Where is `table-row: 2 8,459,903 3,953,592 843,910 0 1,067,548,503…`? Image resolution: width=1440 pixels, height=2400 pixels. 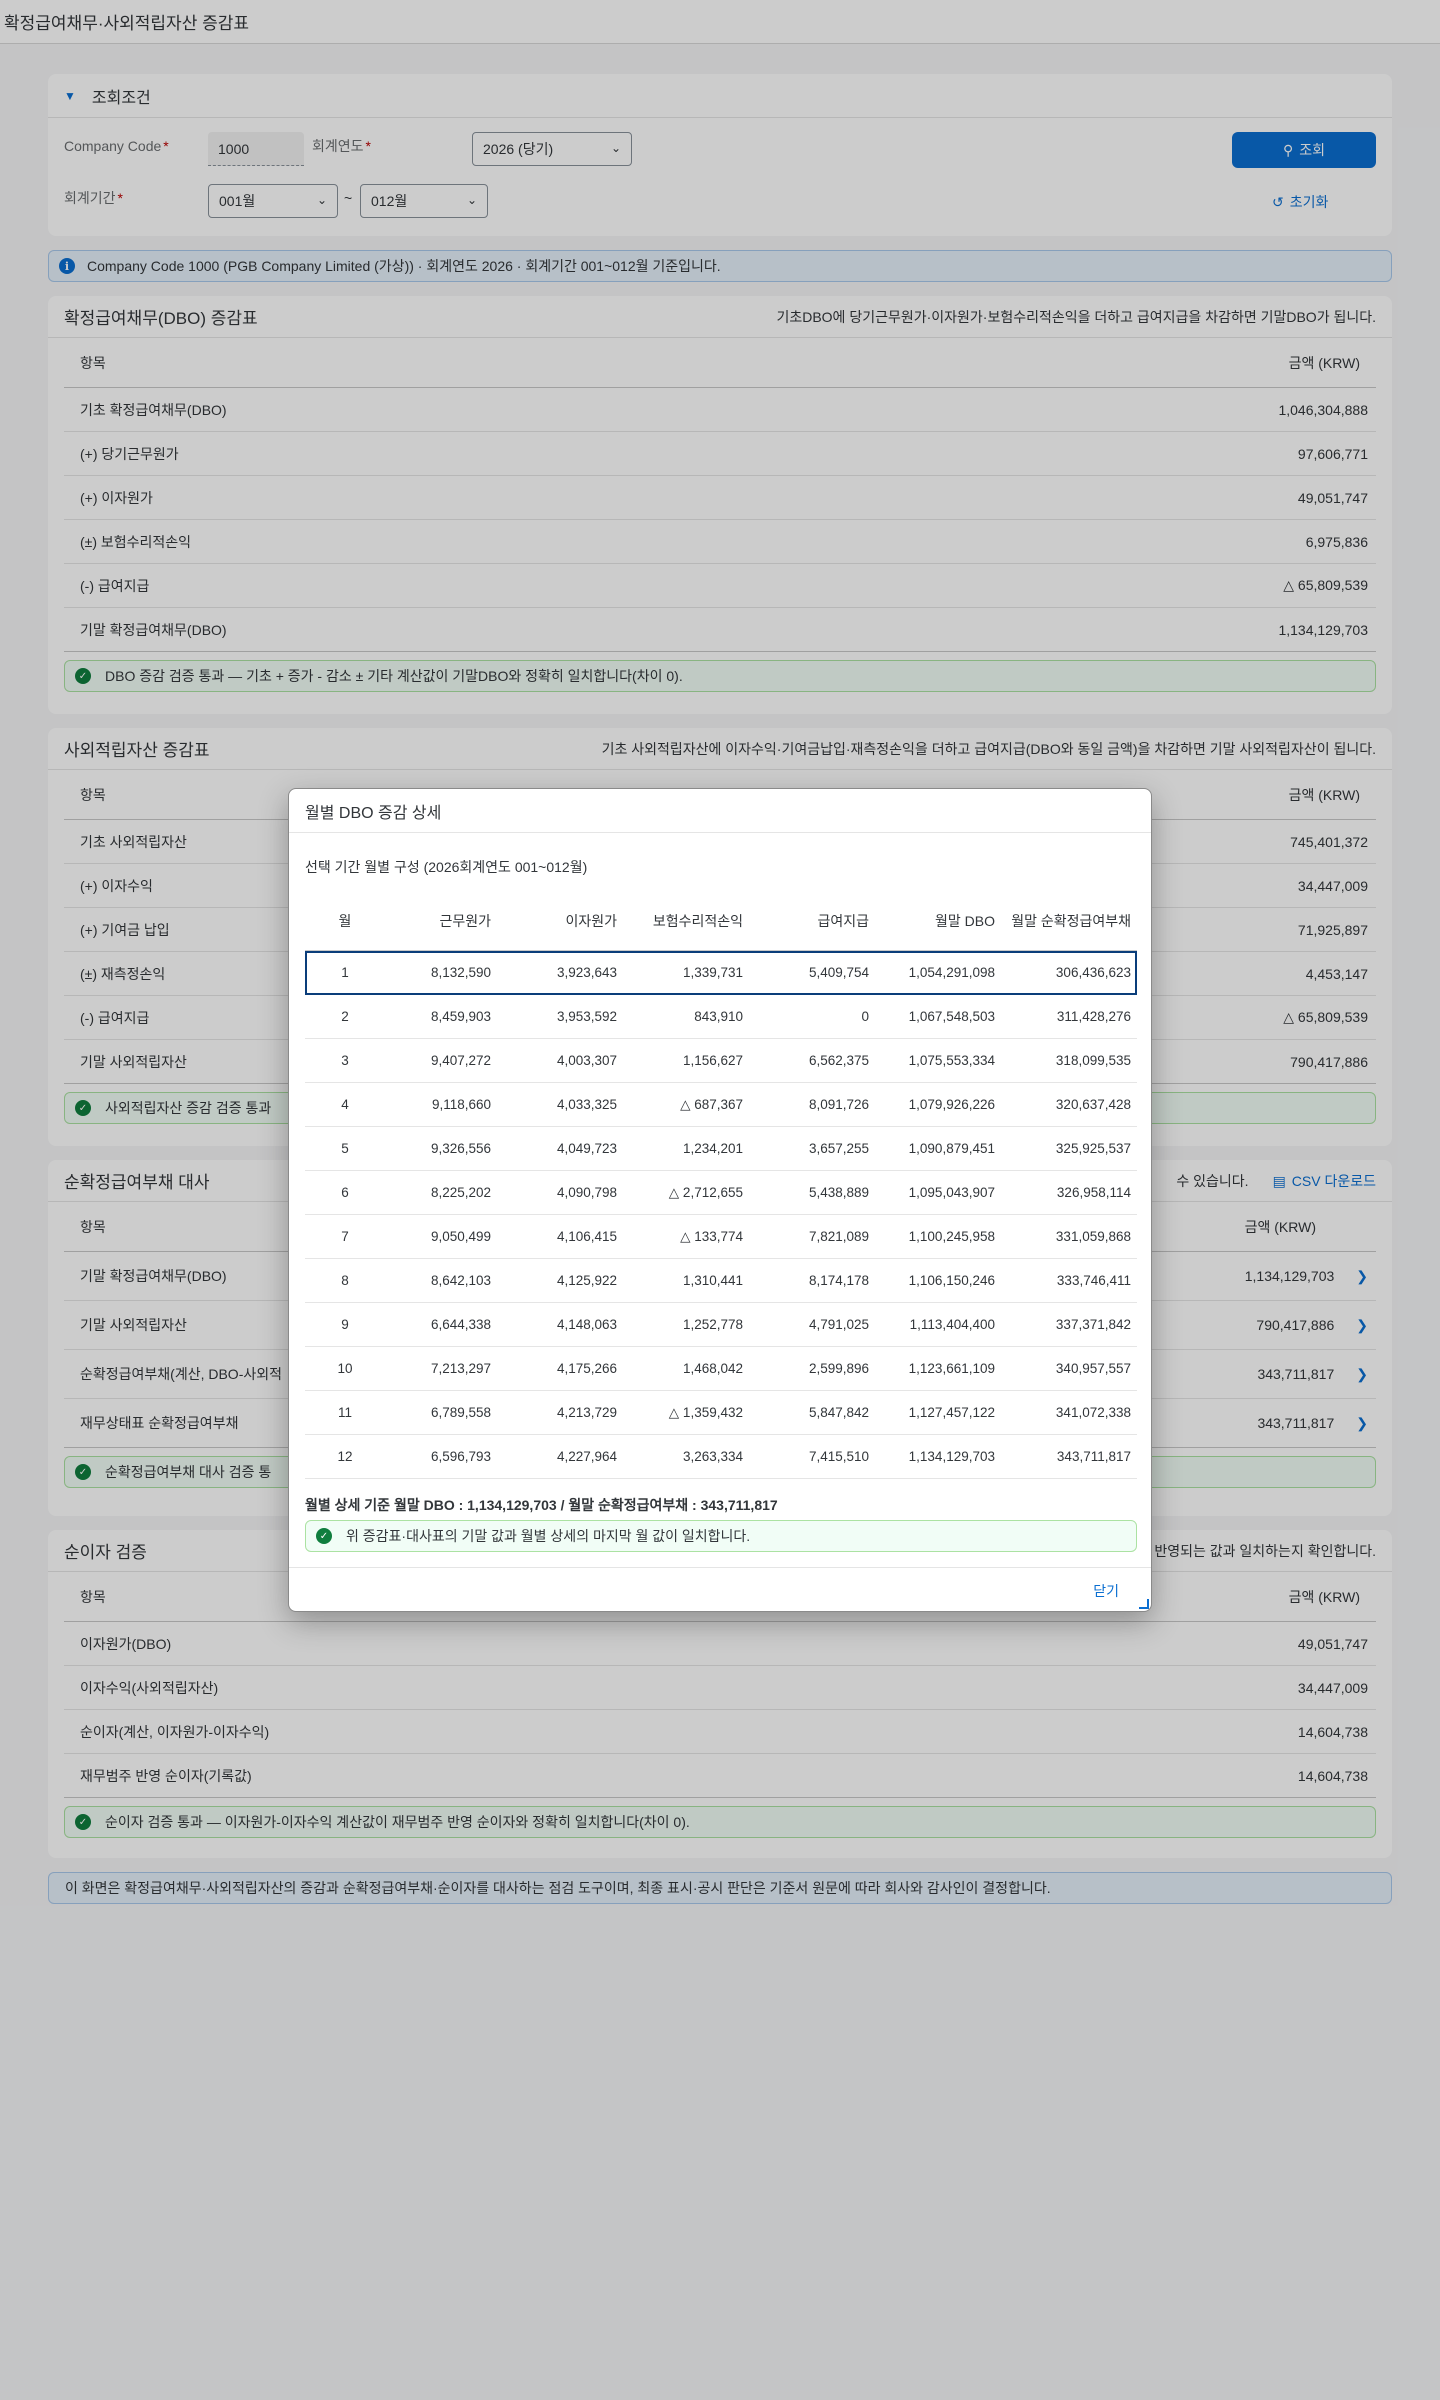
table-row: 2 8,459,903 3,953,592 843,910 0 1,067,548,503… is located at coordinates (721, 1017).